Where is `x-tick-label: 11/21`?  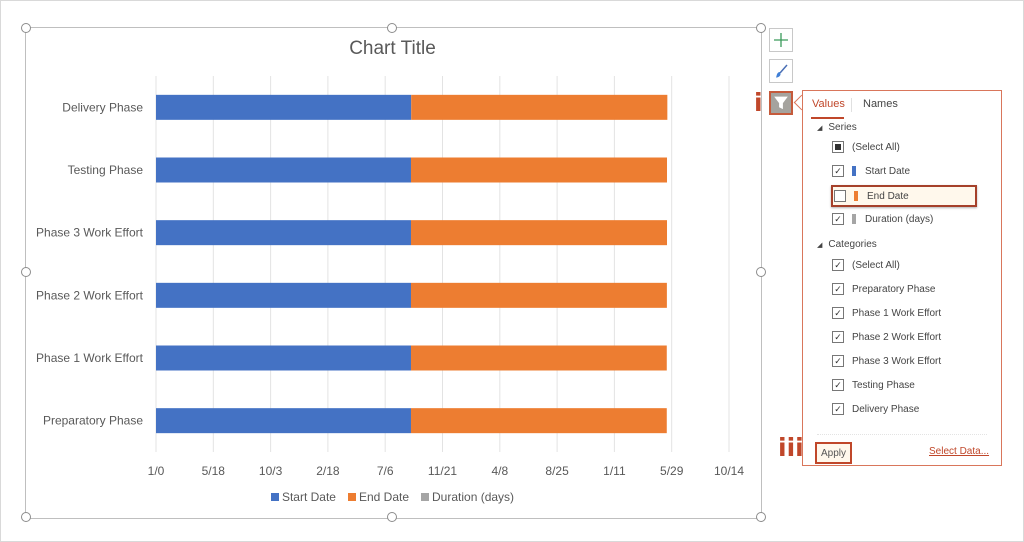 x-tick-label: 11/21 is located at coordinates (442, 471).